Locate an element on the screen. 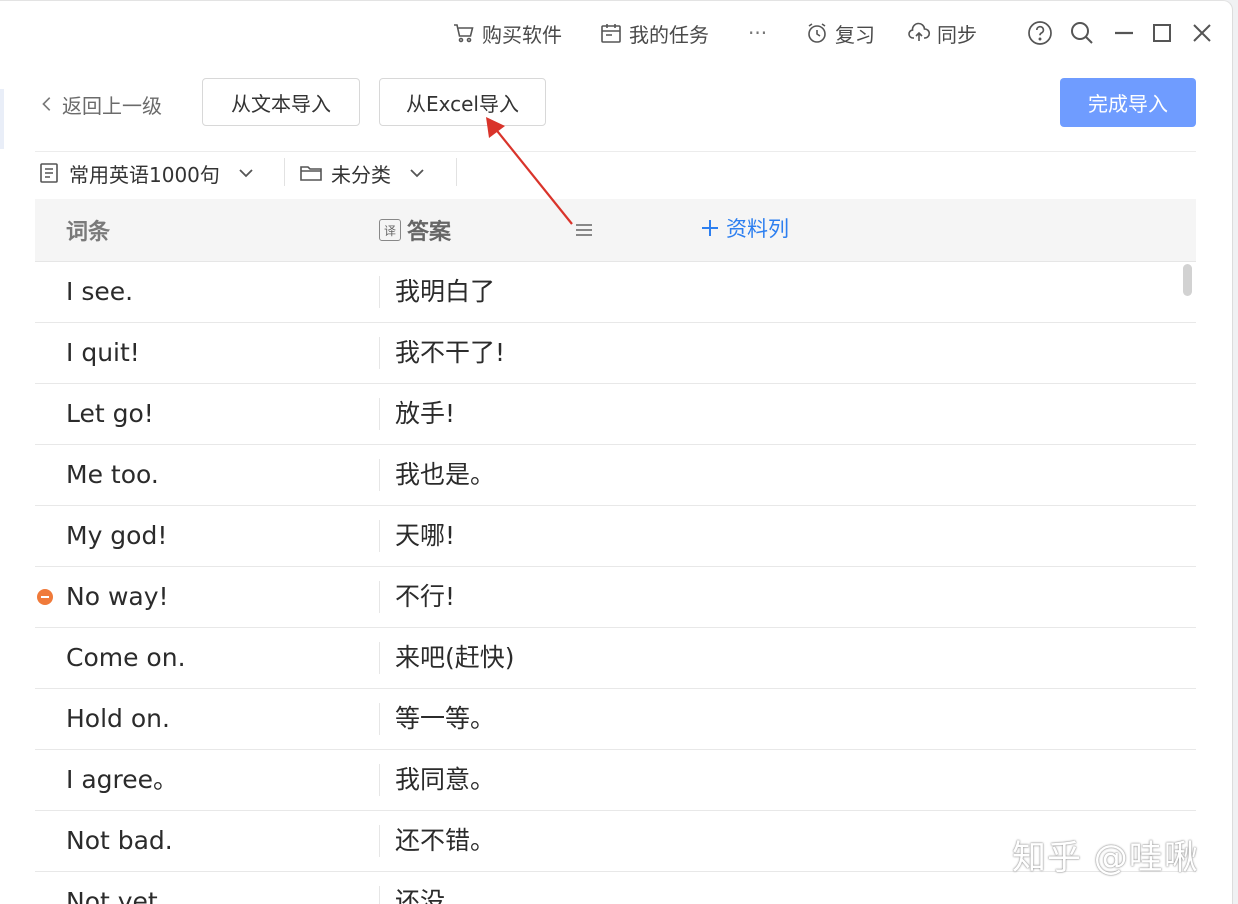 The image size is (1238, 904). table-row: Me too. 我也是。 is located at coordinates (615, 475).